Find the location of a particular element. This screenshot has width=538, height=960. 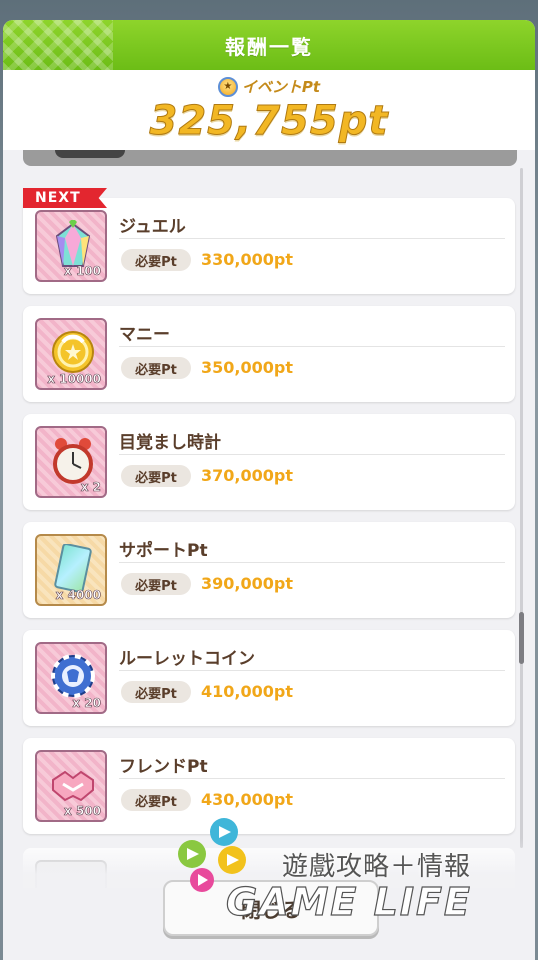

previous-card-mark is located at coordinates (90, 154).